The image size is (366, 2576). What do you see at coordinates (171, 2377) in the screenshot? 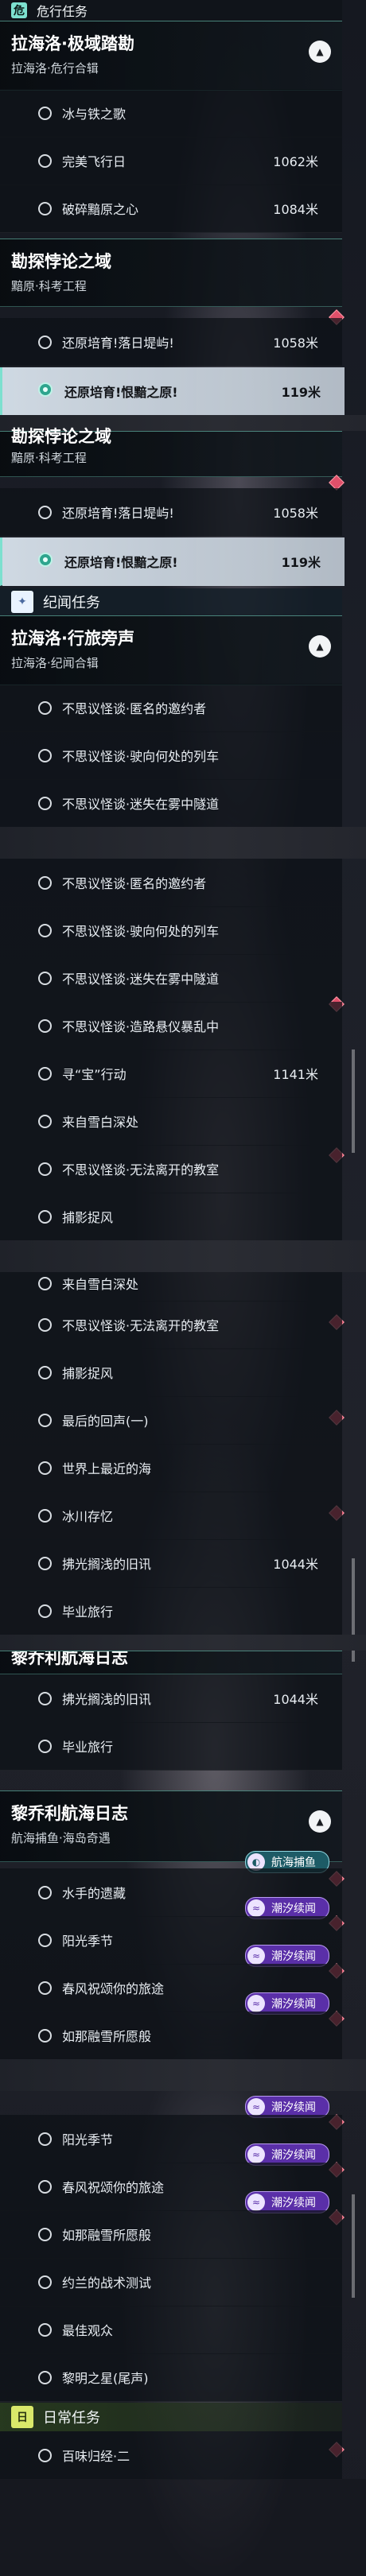
I see `quest-item: 黎明之星(尾声)` at bounding box center [171, 2377].